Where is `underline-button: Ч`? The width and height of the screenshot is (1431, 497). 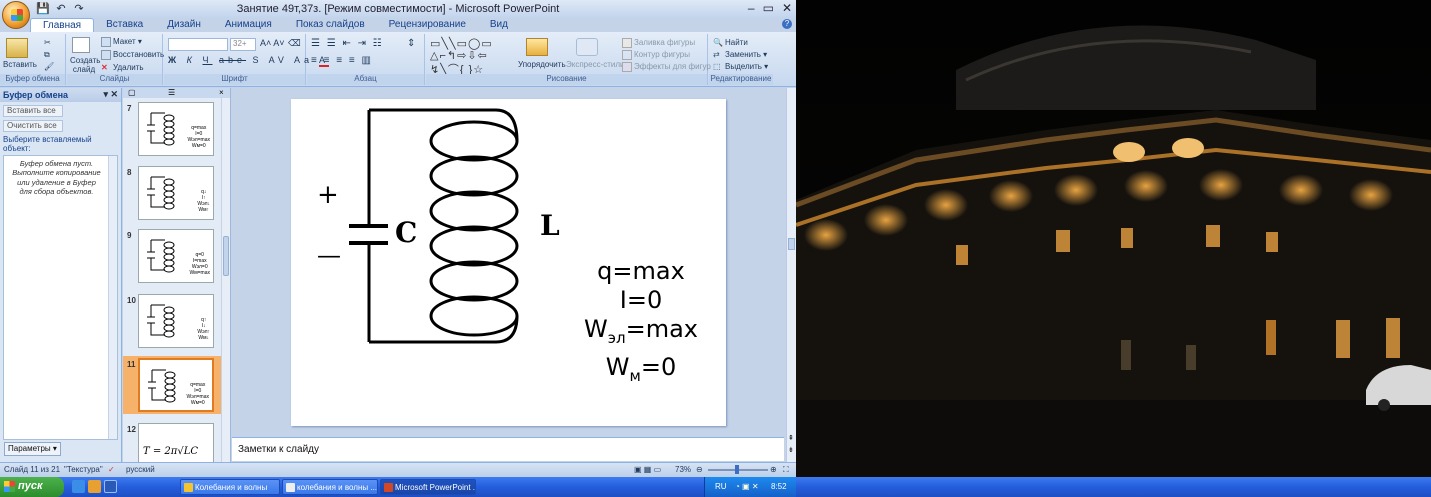 underline-button: Ч is located at coordinates (207, 60).